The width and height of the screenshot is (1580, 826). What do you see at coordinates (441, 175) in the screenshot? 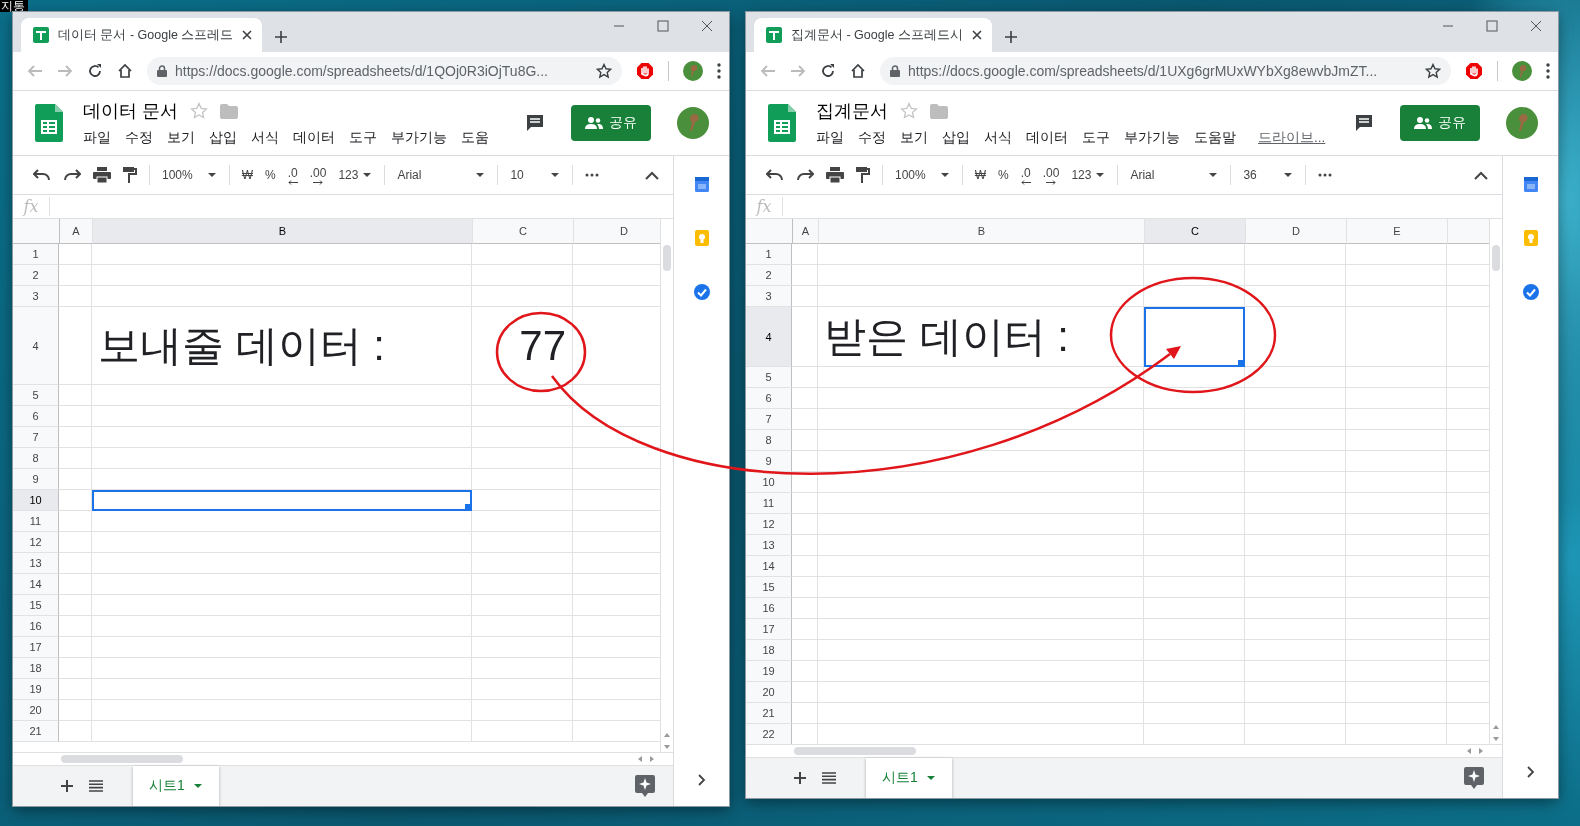
I see `font-dropdown: Arial` at bounding box center [441, 175].